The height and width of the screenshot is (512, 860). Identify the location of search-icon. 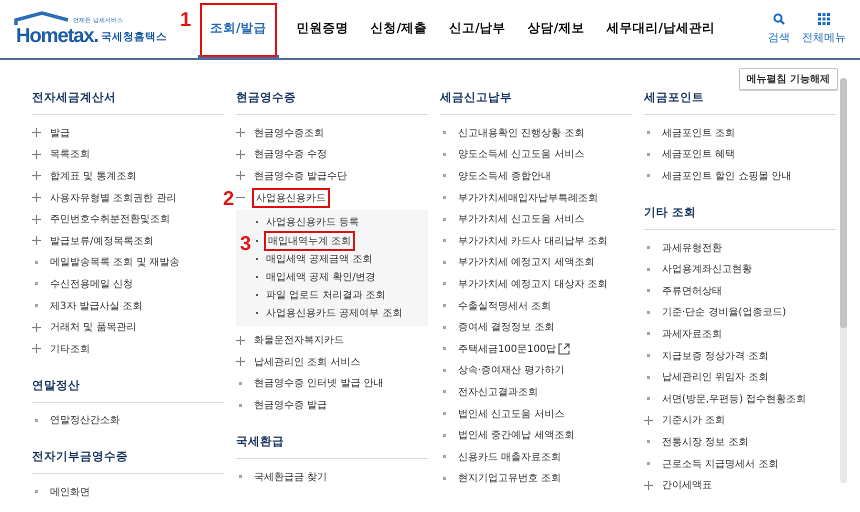
(779, 19).